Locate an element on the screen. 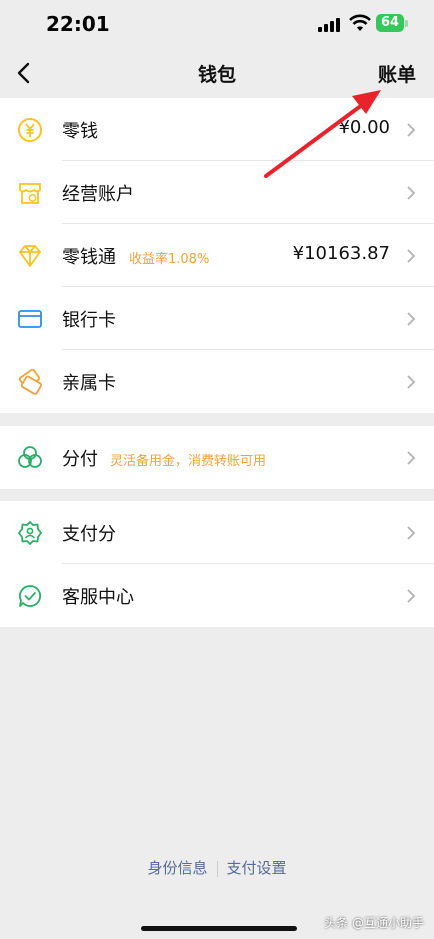 The width and height of the screenshot is (434, 939). row-lingqiantong: 零钱通 收益率1.08% ¥10163.87 is located at coordinates (217, 255).